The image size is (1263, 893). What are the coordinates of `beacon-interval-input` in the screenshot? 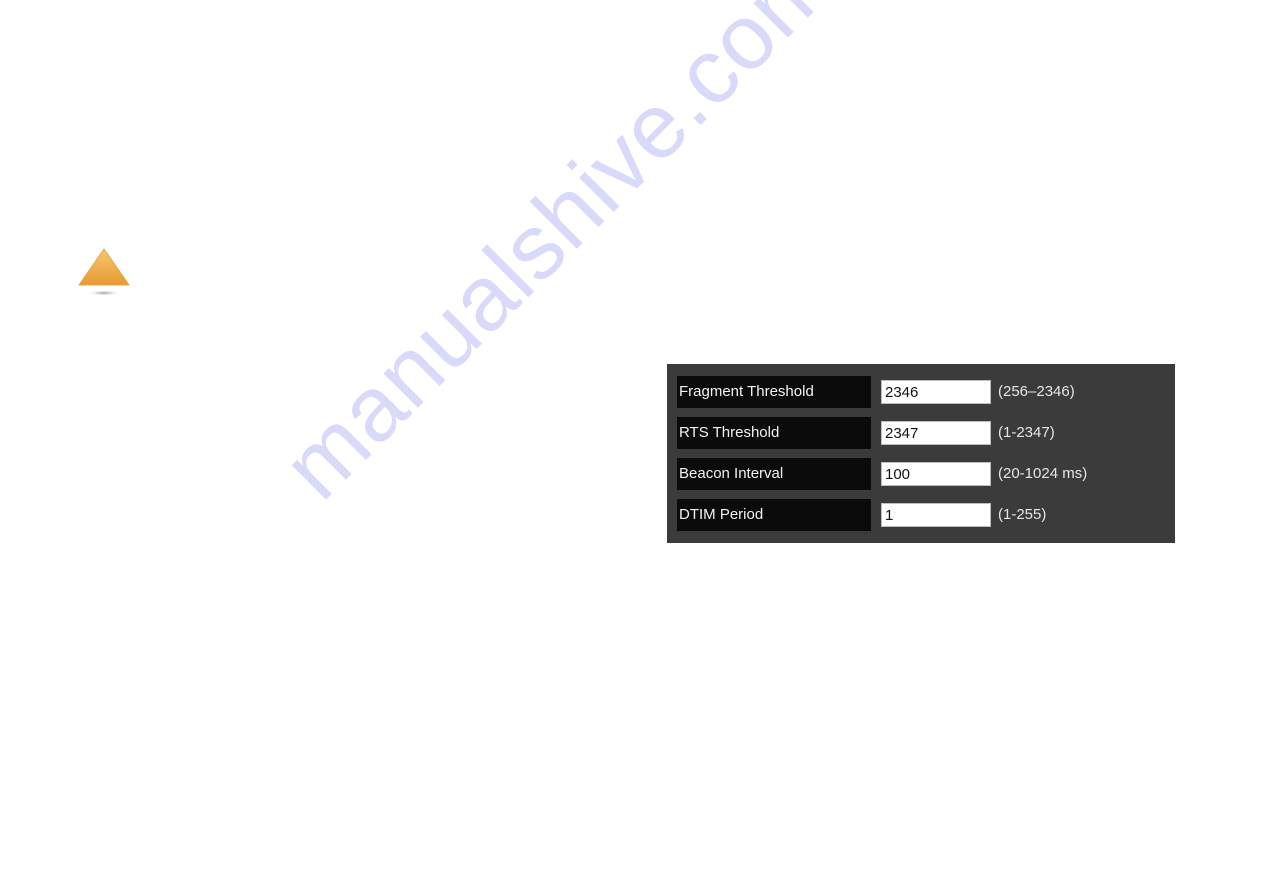 It's located at (936, 474).